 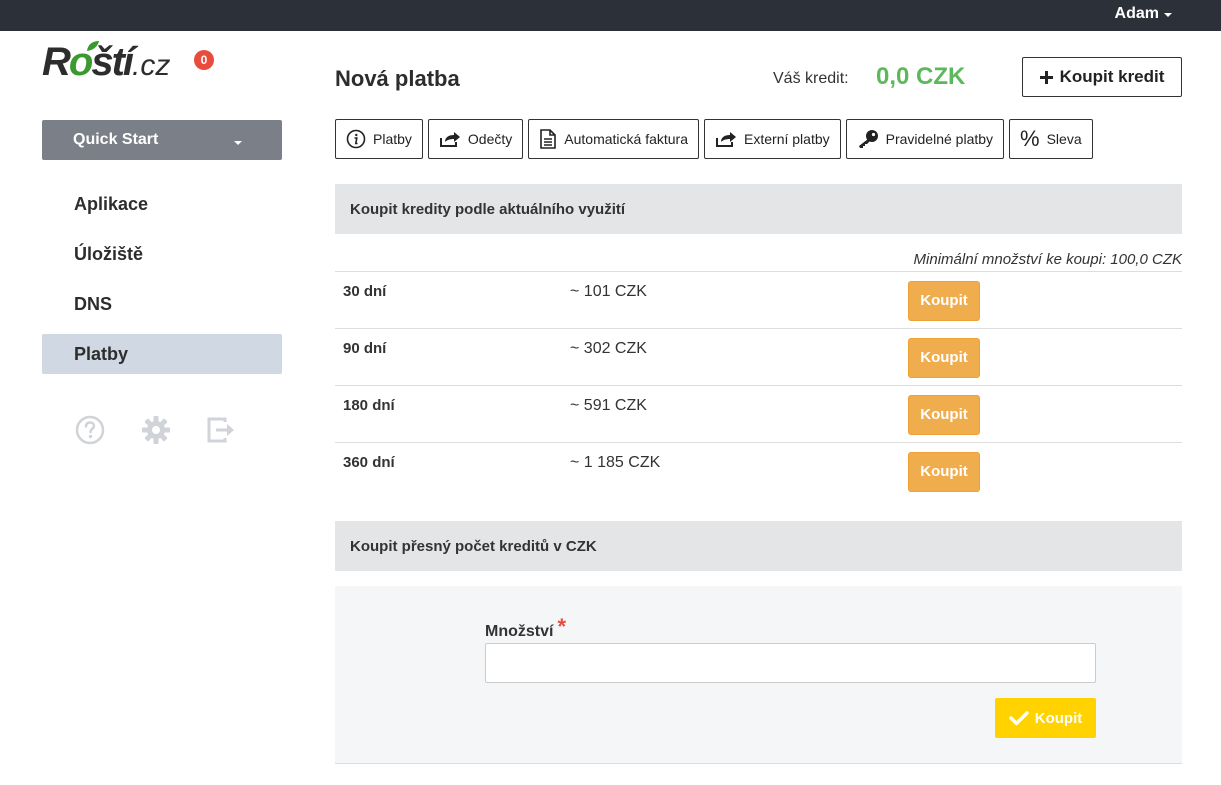 I want to click on tab-label: Sleva, so click(x=1064, y=139).